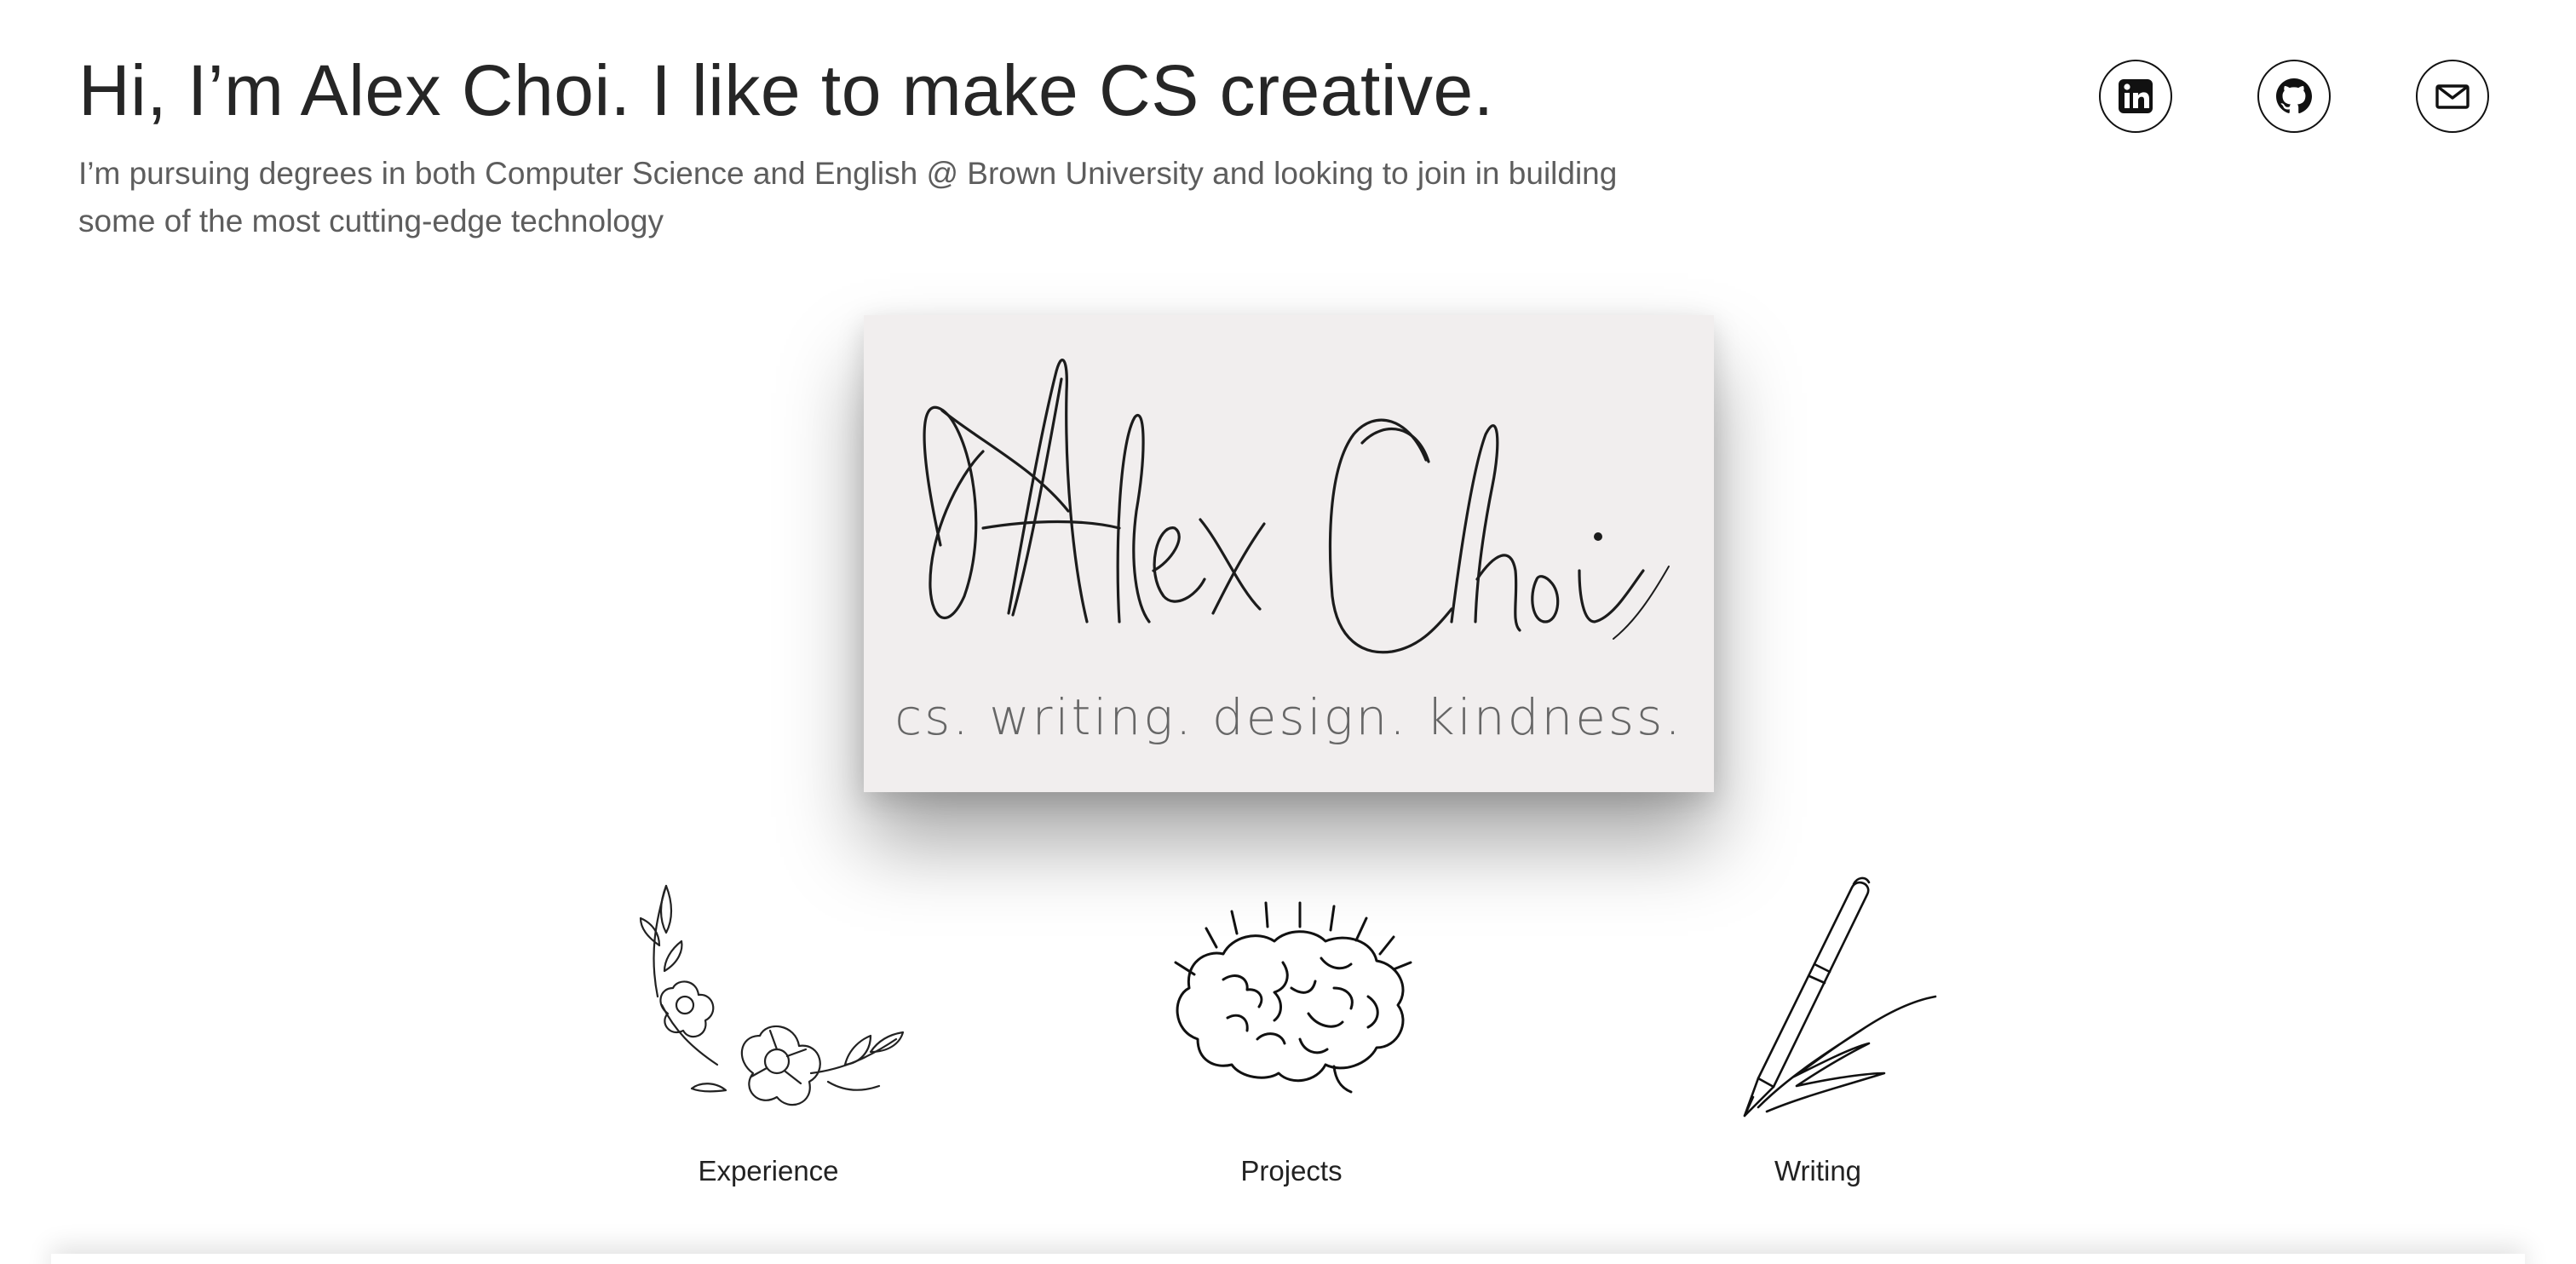 This screenshot has height=1264, width=2576. I want to click on social-links, so click(2294, 96).